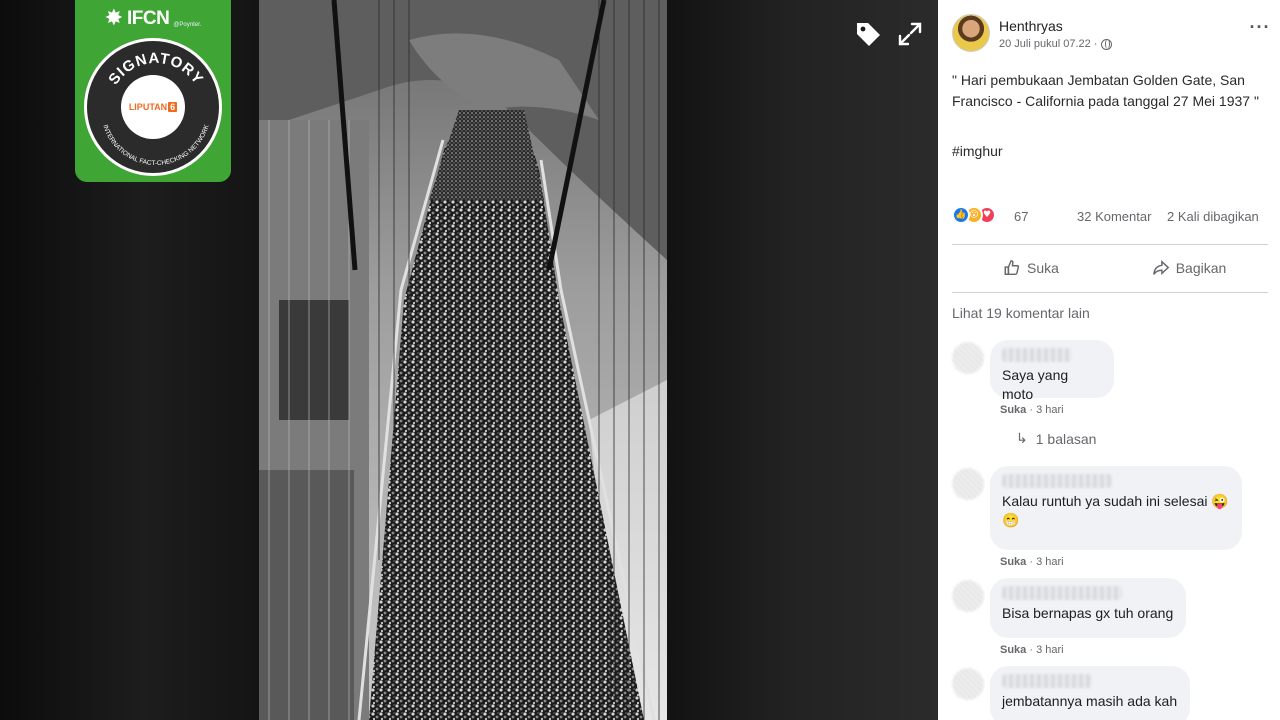  Describe the element at coordinates (148, 18) in the screenshot. I see `ifcn-label: IFCN` at that location.